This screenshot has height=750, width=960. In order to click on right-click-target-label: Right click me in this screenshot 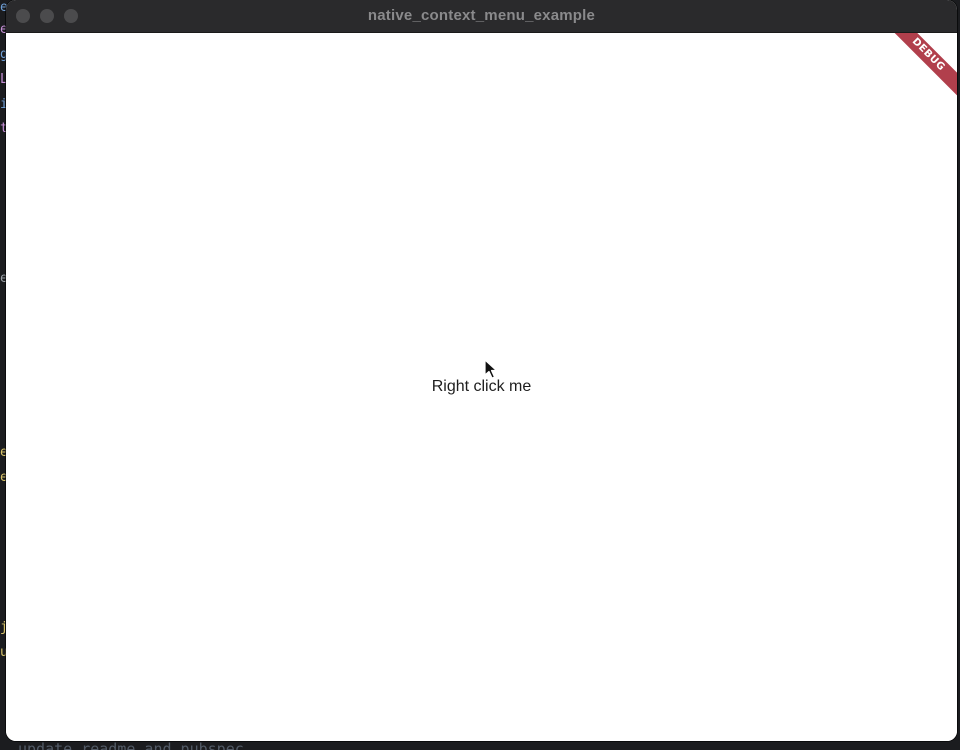, I will do `click(481, 387)`.